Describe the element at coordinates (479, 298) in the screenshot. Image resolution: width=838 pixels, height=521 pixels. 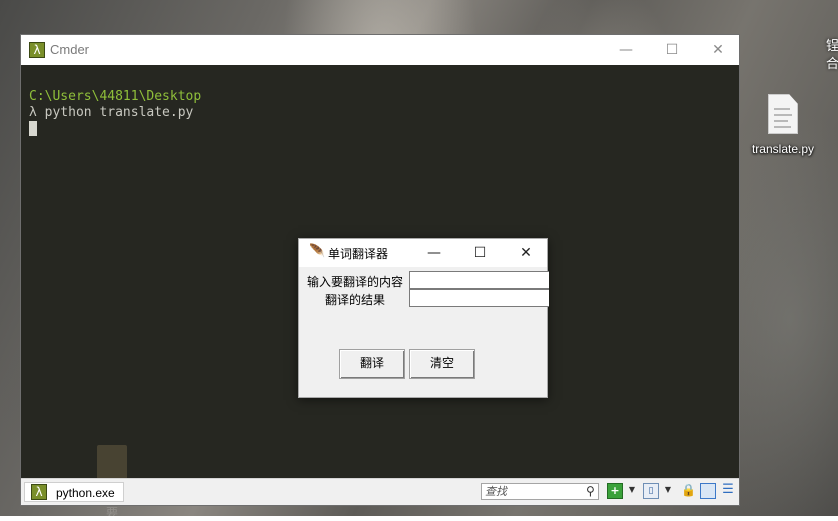
I see `result-output` at that location.